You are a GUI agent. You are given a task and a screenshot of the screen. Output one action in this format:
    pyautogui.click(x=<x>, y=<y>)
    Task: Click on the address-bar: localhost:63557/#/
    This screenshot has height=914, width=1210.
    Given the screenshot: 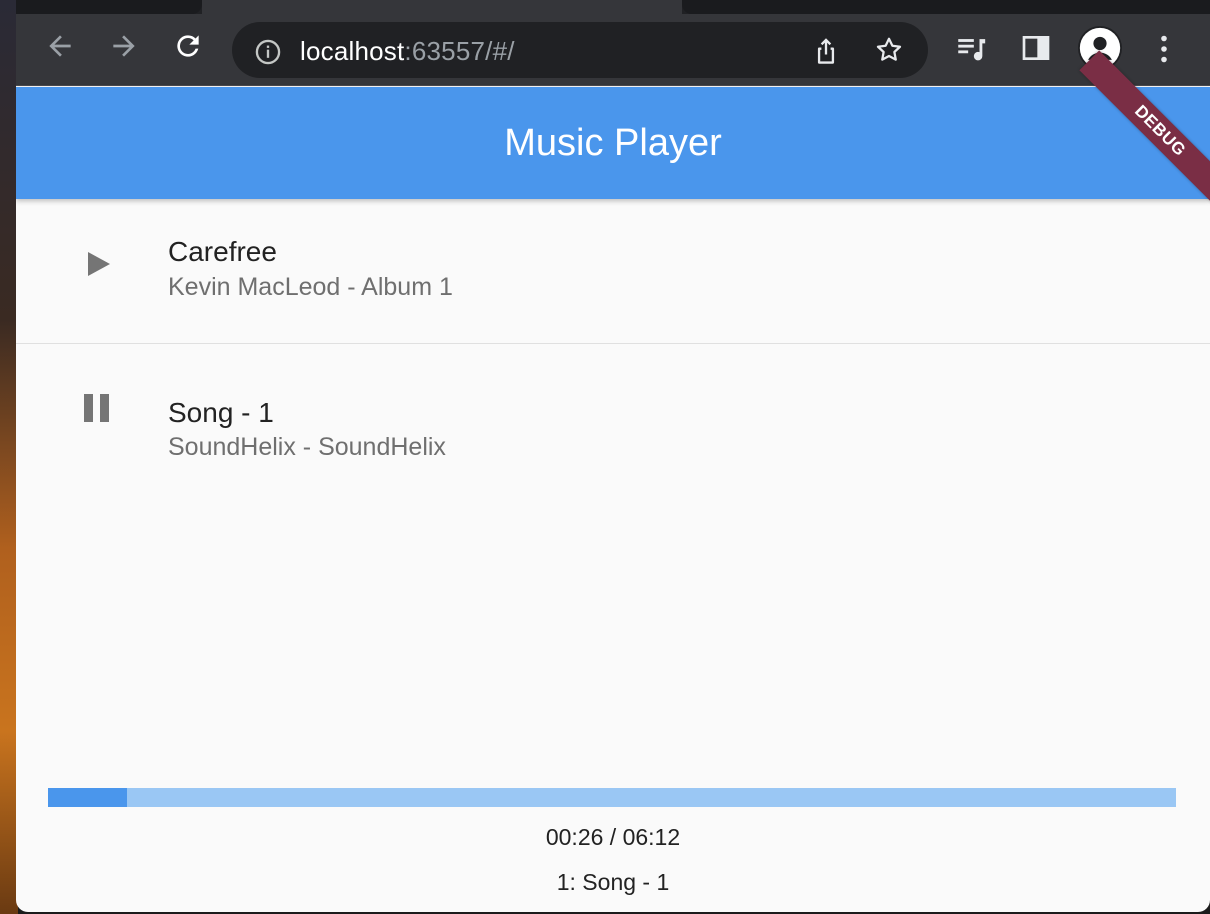 What is the action you would take?
    pyautogui.click(x=580, y=50)
    